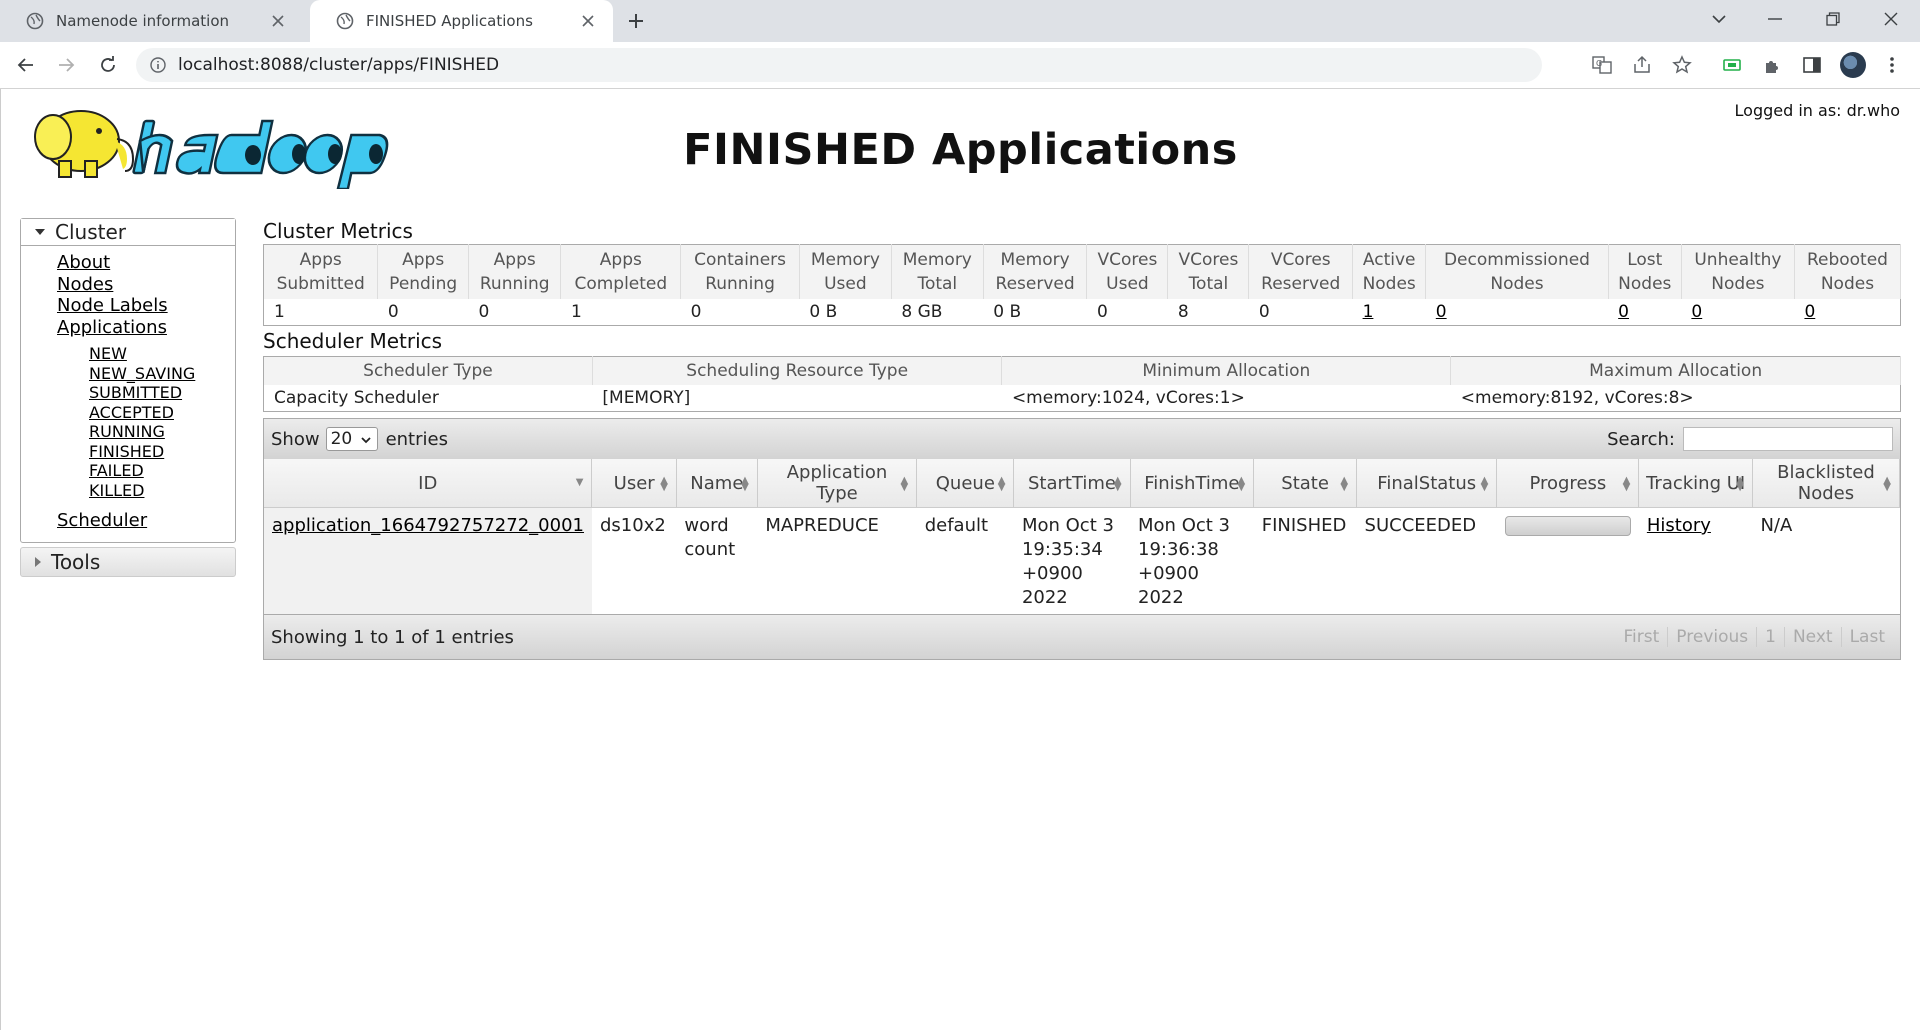 The width and height of the screenshot is (1920, 1030). I want to click on nav-state-failed: FAILED, so click(162, 471).